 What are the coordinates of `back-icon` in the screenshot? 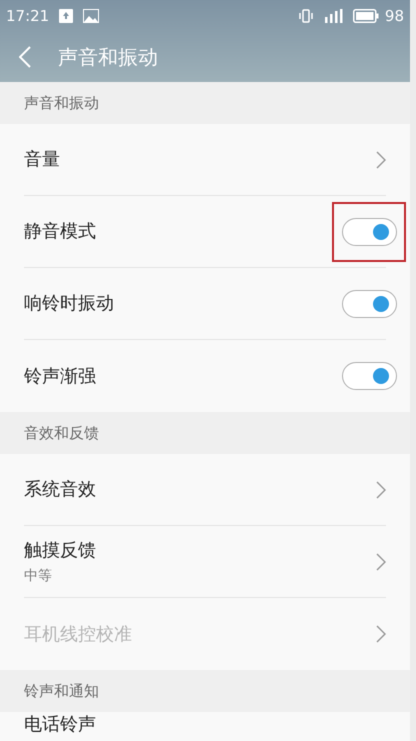 It's located at (25, 57).